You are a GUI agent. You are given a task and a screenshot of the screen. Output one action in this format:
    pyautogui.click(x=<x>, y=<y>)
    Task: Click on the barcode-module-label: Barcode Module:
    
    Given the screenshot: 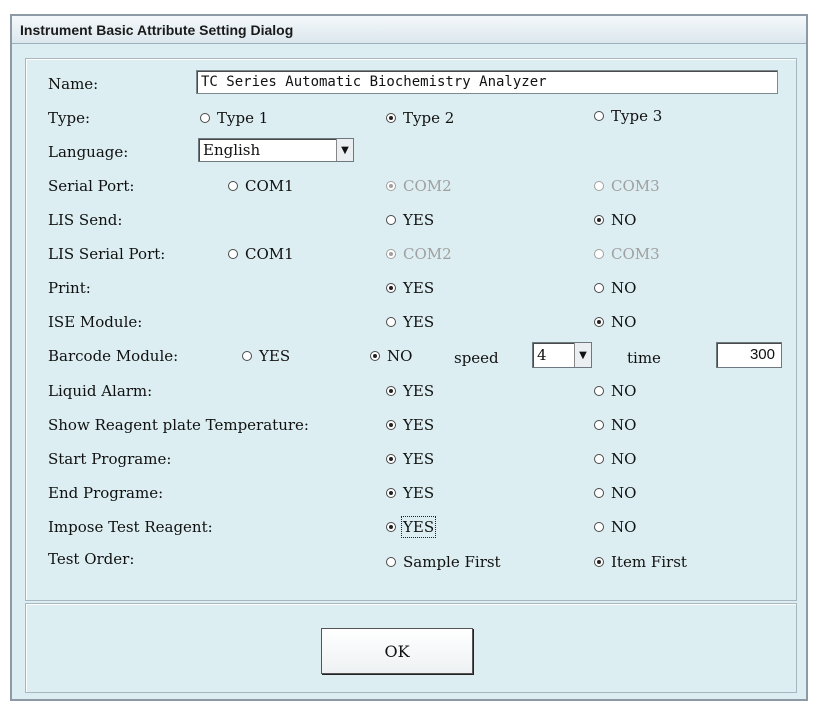 What is the action you would take?
    pyautogui.click(x=113, y=356)
    